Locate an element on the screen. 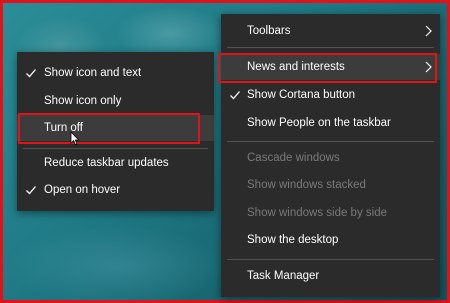  menu-item-label: Show the desktop is located at coordinates (293, 240).